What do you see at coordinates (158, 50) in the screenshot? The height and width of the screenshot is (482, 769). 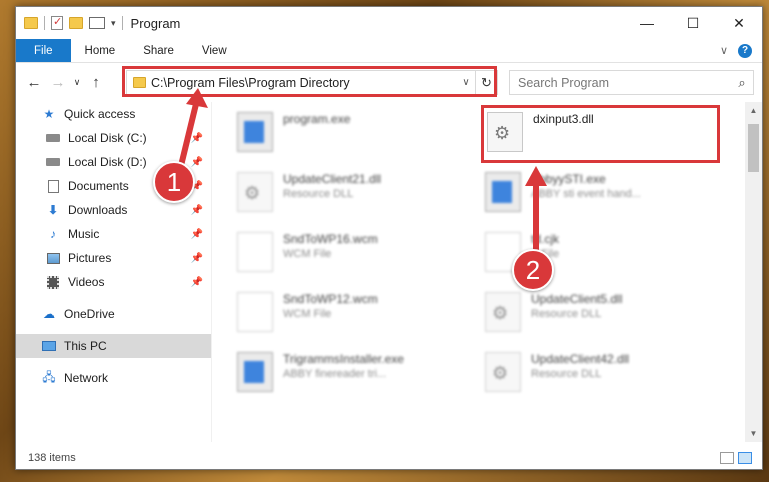 I see `tab-share: Share` at bounding box center [158, 50].